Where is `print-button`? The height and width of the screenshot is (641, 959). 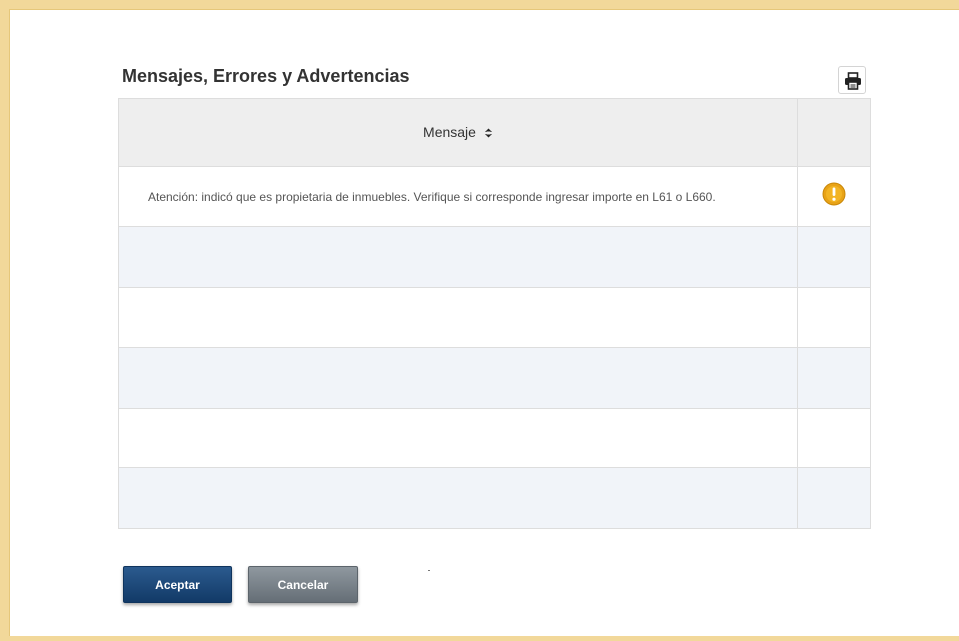 print-button is located at coordinates (852, 80).